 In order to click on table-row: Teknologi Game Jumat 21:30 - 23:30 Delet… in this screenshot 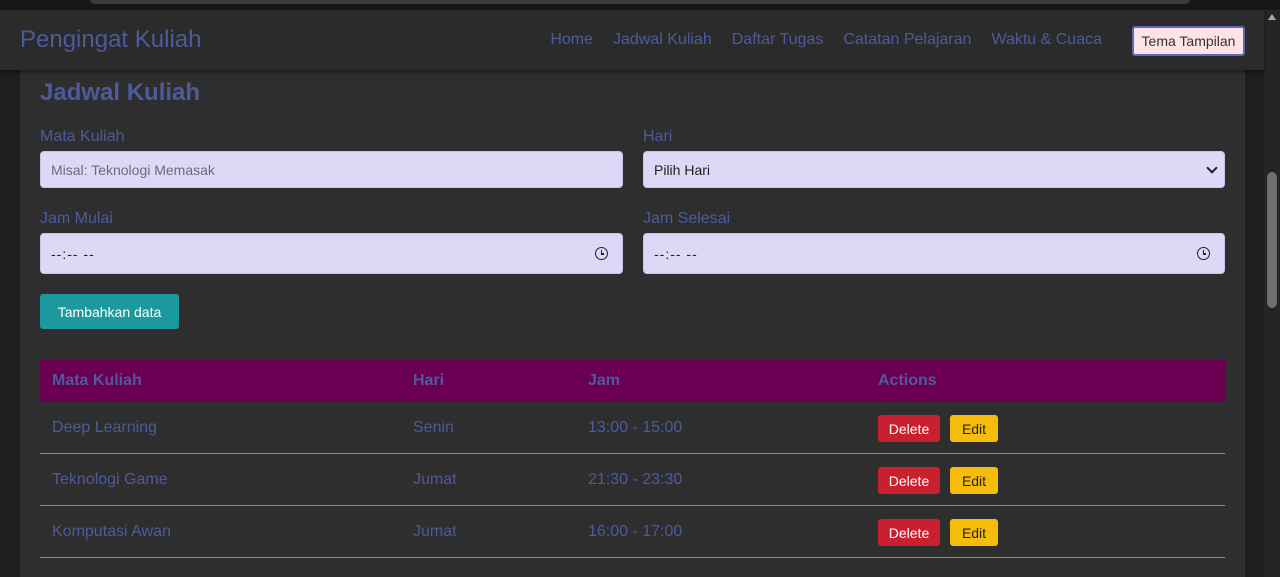, I will do `click(632, 480)`.